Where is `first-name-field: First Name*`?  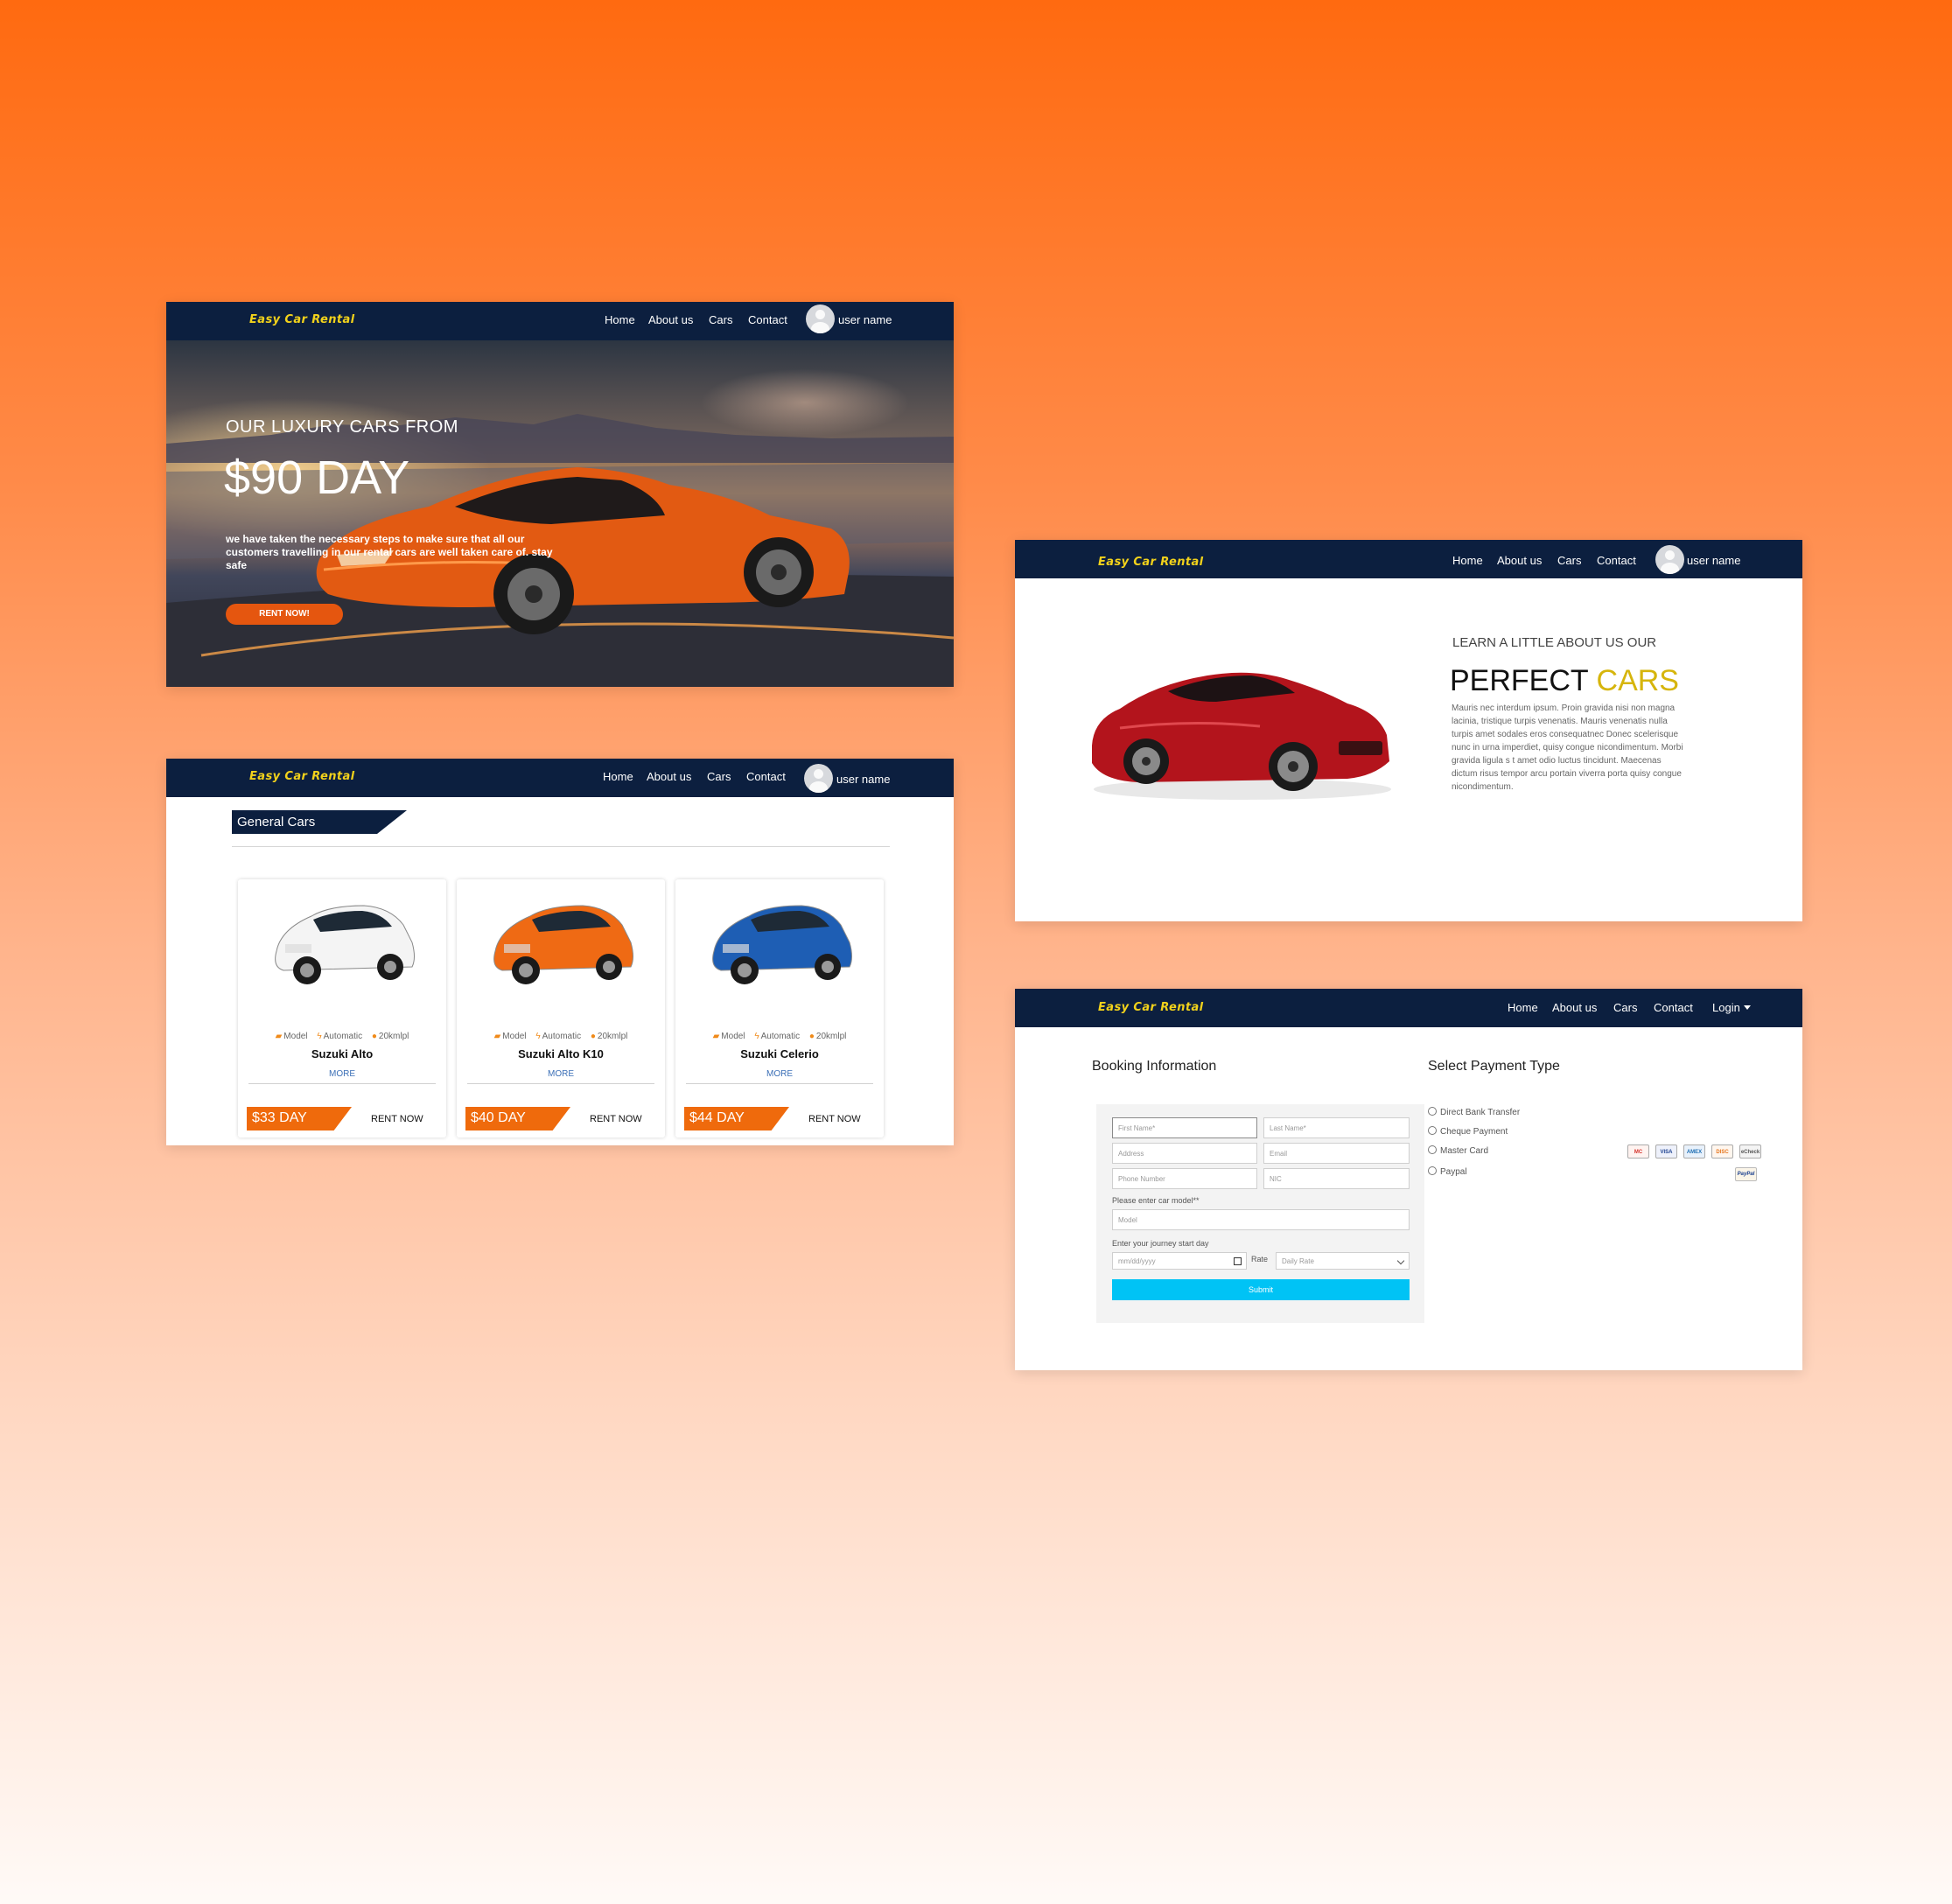 first-name-field: First Name* is located at coordinates (1184, 1127).